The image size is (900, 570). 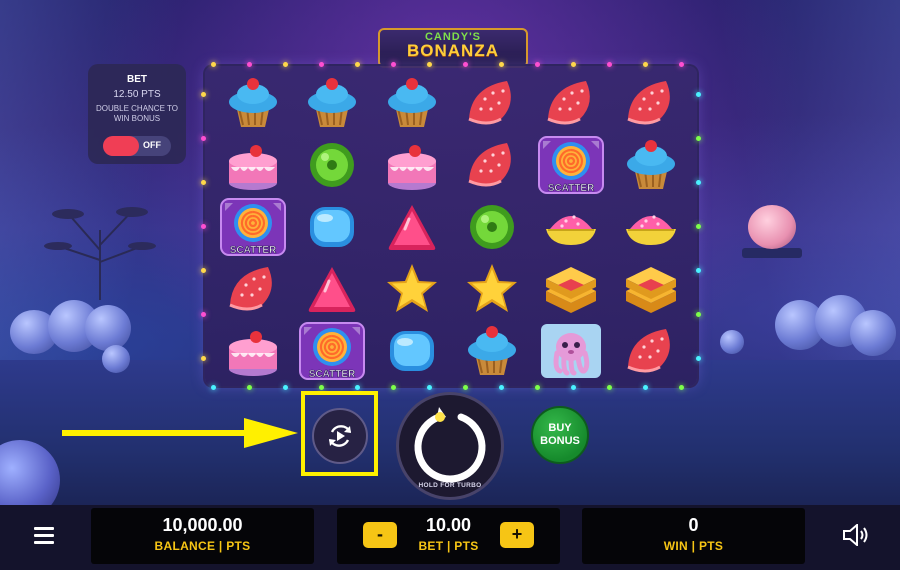 What do you see at coordinates (380, 535) in the screenshot?
I see `bet-decrease-button: -` at bounding box center [380, 535].